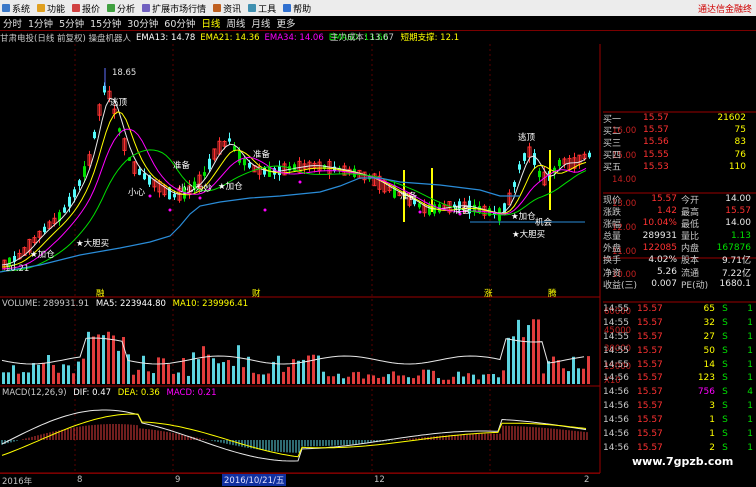  I want to click on support-line, so click(260, 225).